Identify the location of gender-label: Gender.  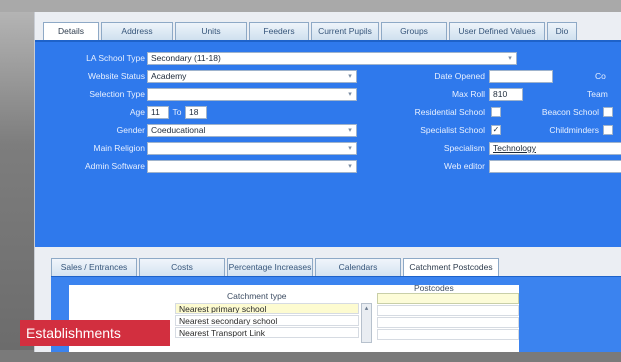
(130, 130).